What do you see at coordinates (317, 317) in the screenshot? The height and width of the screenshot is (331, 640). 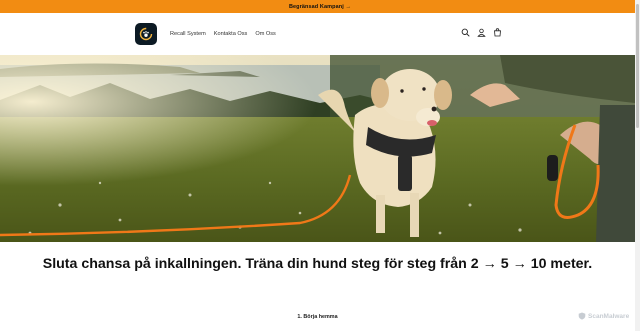 I see `step-label: 1. Börja hemma` at bounding box center [317, 317].